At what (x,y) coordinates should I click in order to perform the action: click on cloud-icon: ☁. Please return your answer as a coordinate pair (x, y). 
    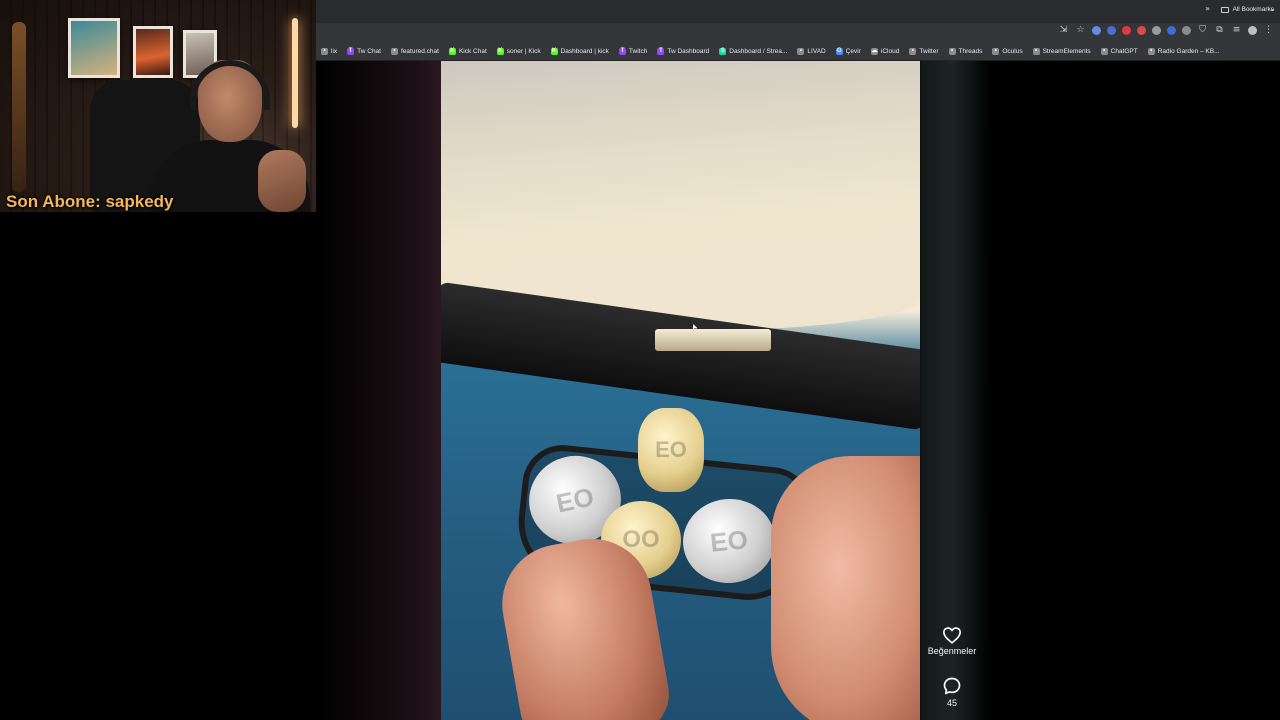
    Looking at the image, I should click on (874, 51).